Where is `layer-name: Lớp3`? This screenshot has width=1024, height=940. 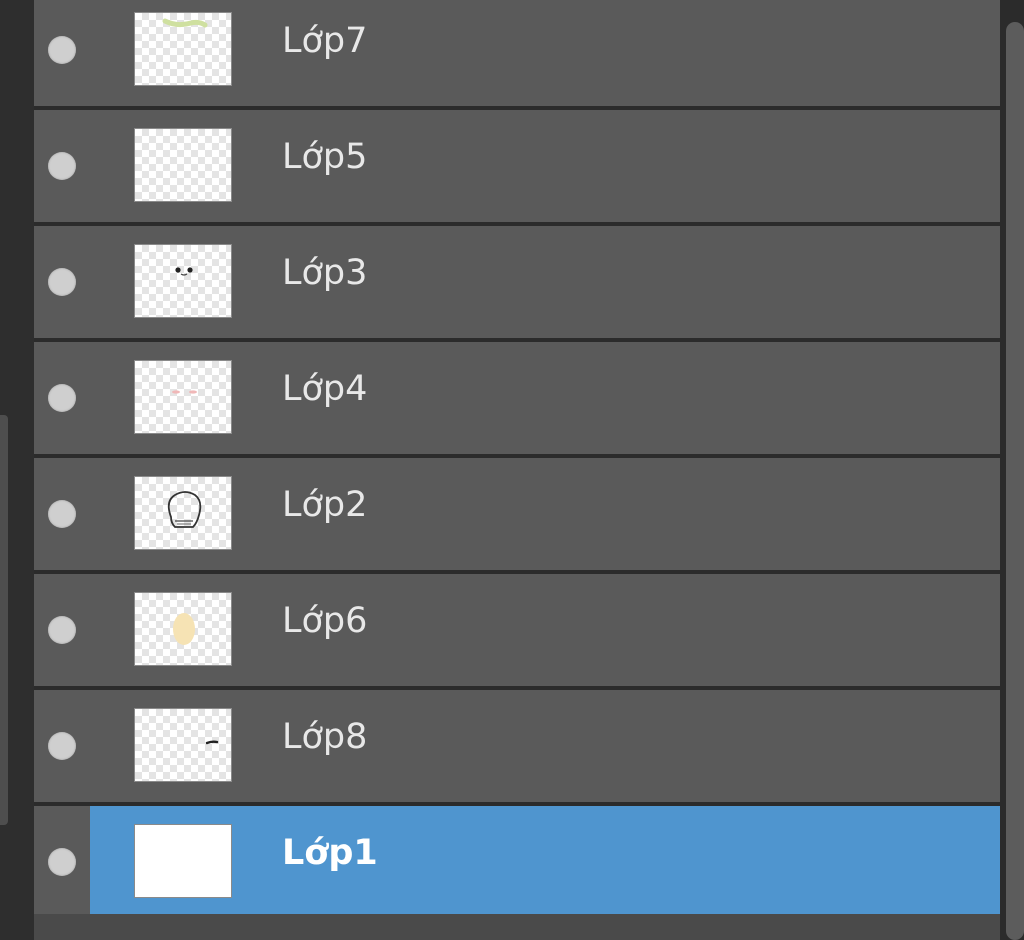 layer-name: Lớp3 is located at coordinates (325, 273).